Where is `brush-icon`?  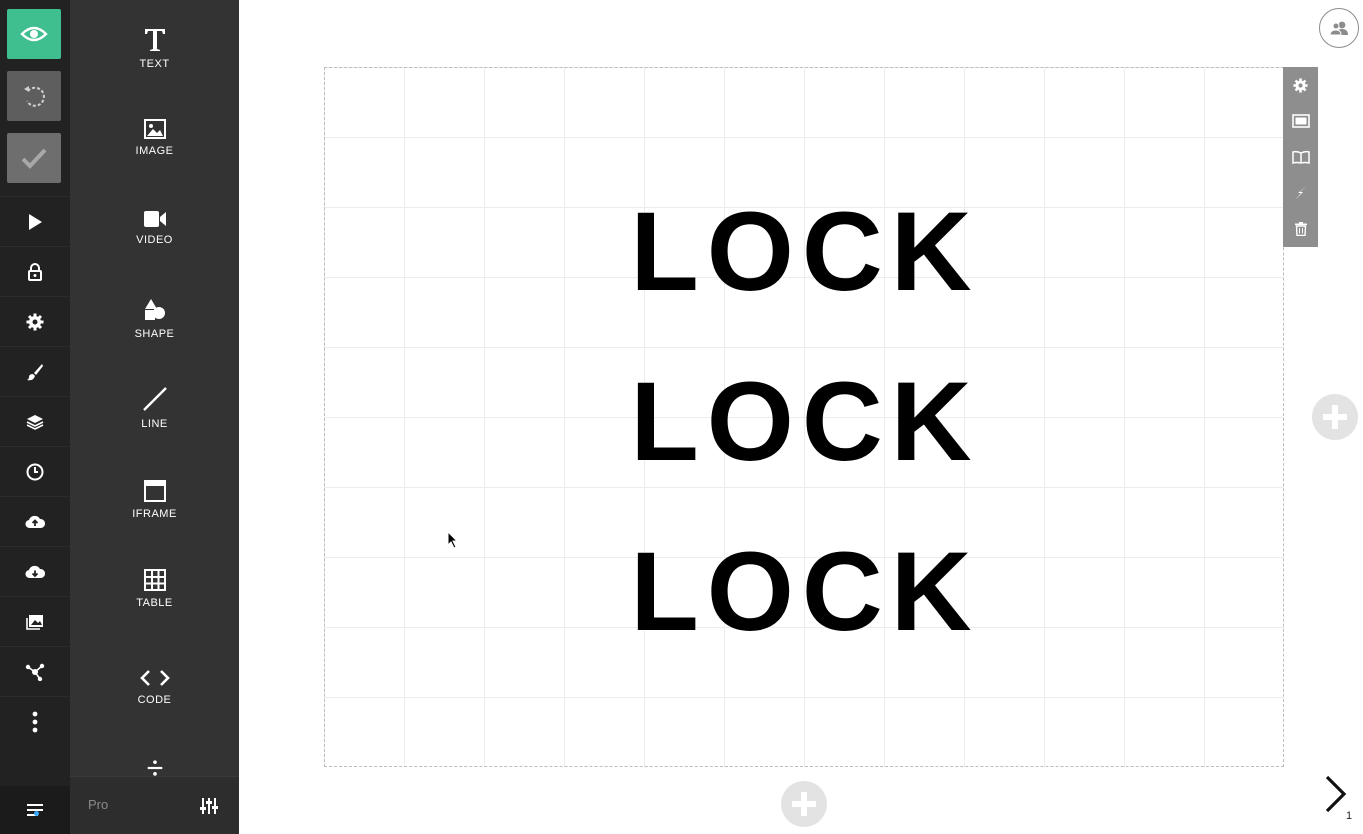
brush-icon is located at coordinates (35, 371).